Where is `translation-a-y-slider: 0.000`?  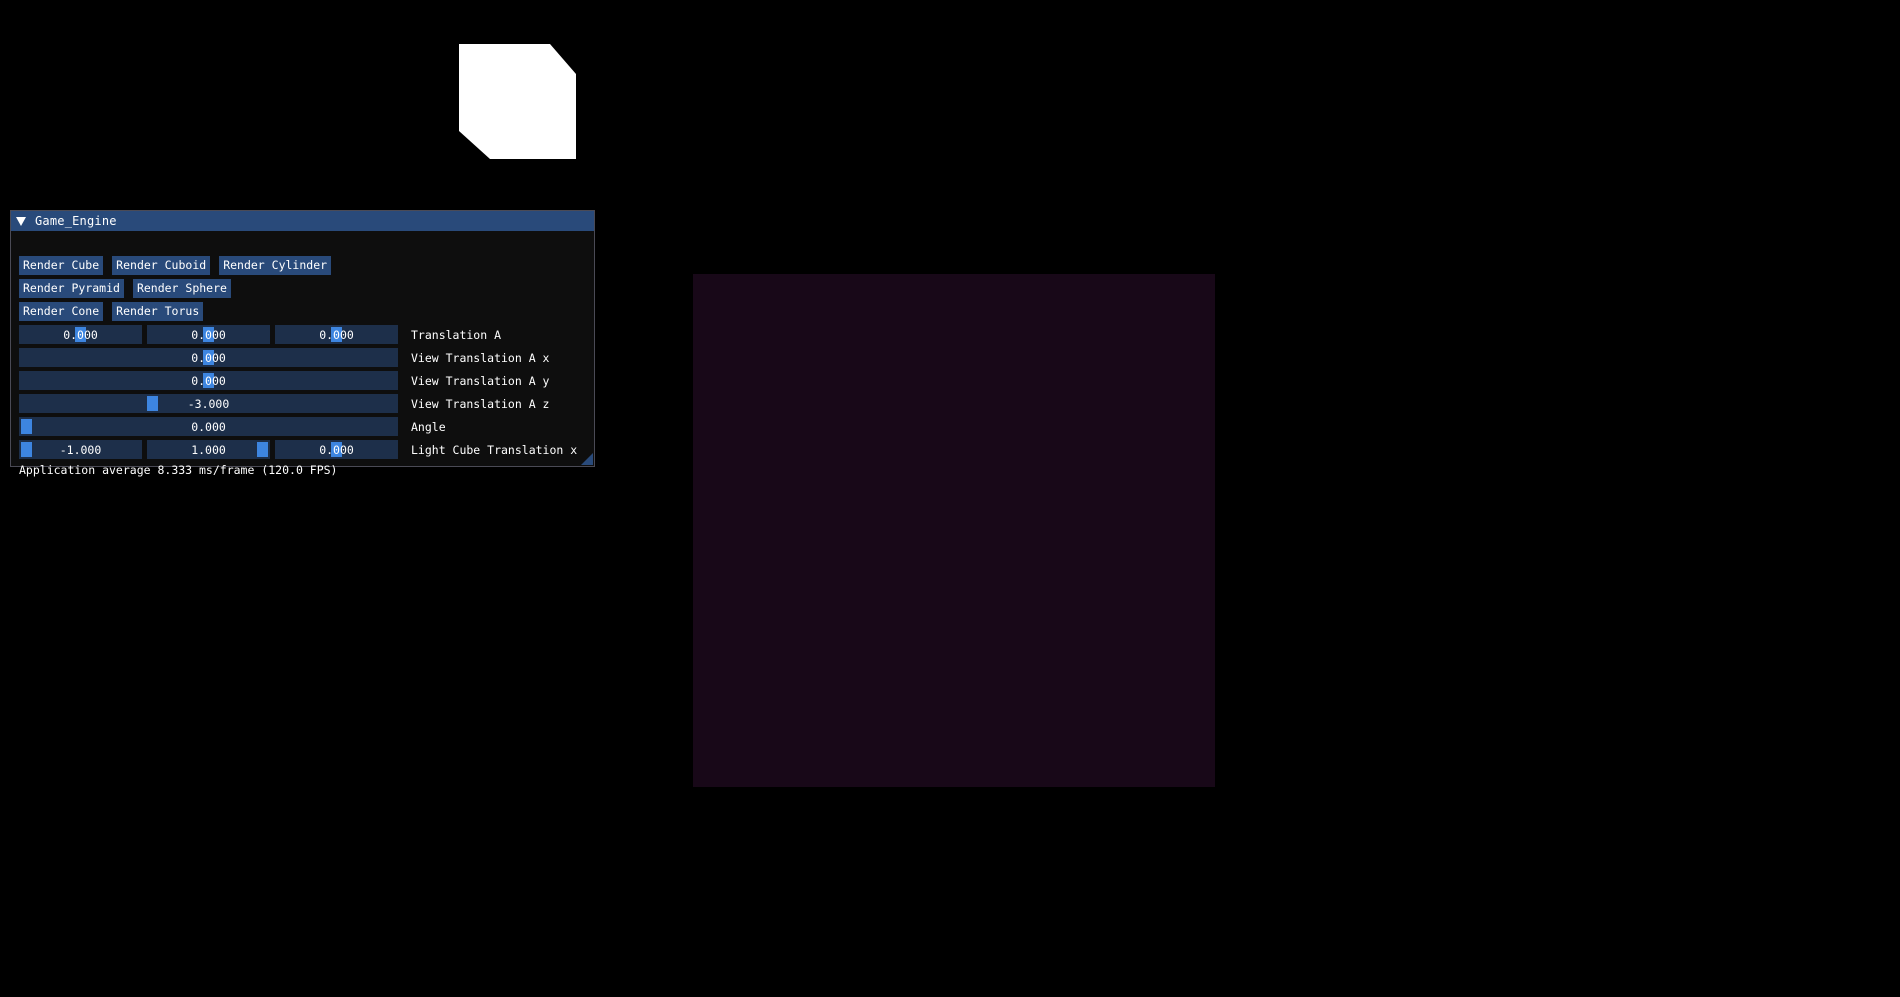 translation-a-y-slider: 0.000 is located at coordinates (208, 334).